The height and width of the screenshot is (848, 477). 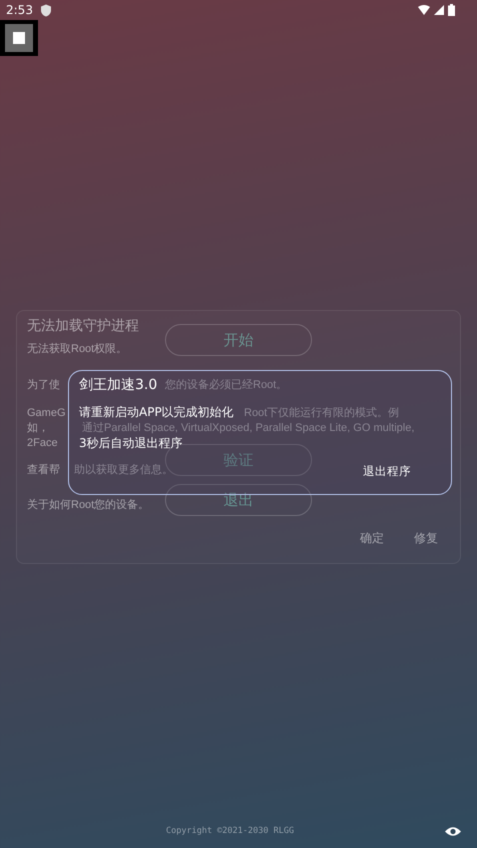 I want to click on card-text: 关于如何Root您的设备。, so click(x=88, y=505).